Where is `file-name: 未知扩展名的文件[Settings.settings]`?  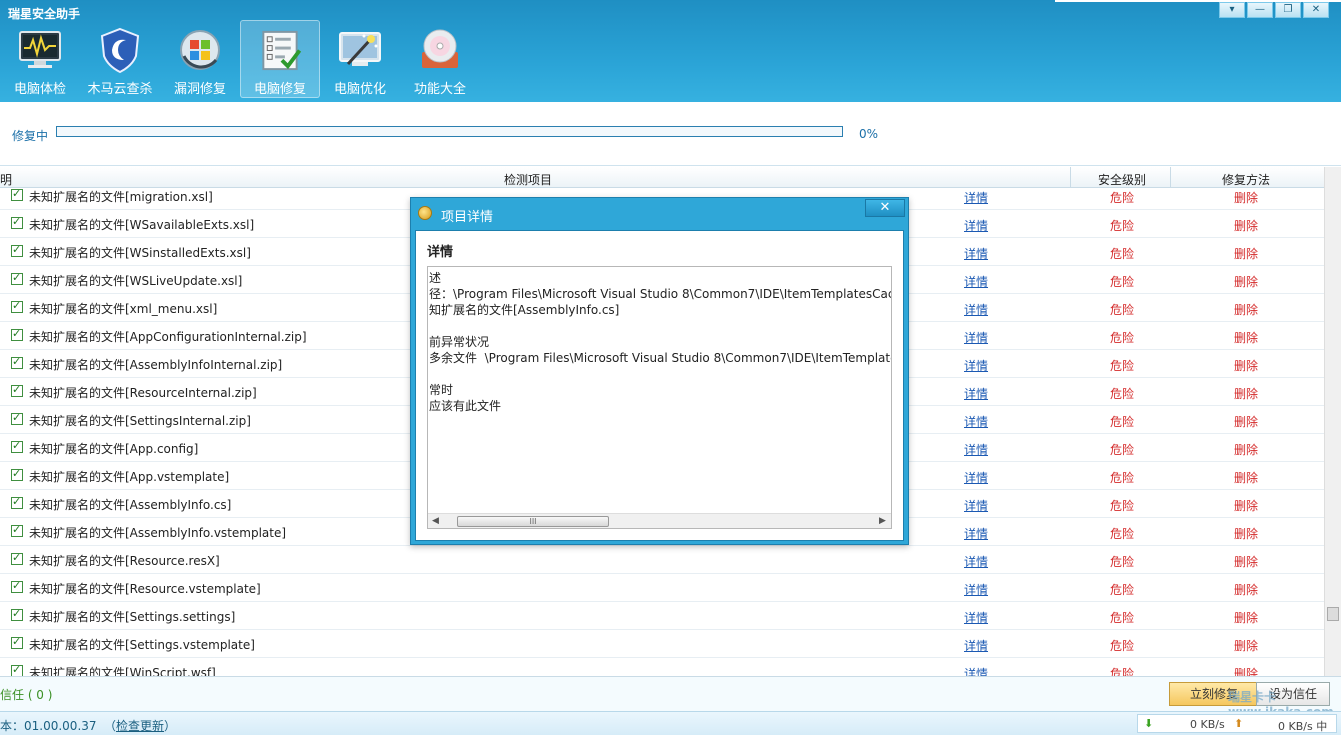 file-name: 未知扩展名的文件[Settings.settings] is located at coordinates (132, 617).